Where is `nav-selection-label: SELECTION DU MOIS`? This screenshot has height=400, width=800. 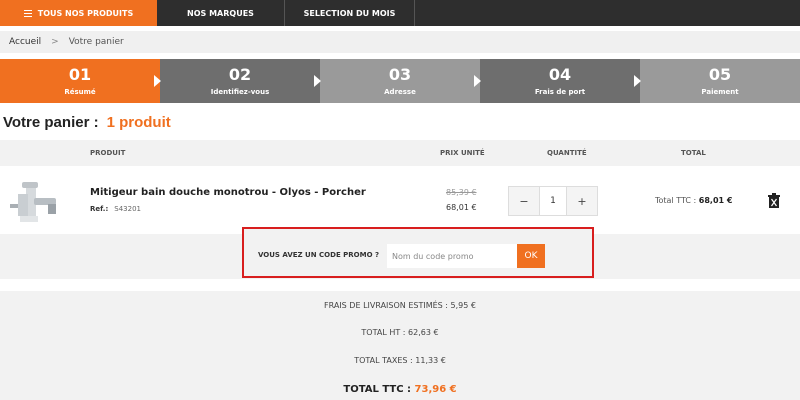 nav-selection-label: SELECTION DU MOIS is located at coordinates (349, 13).